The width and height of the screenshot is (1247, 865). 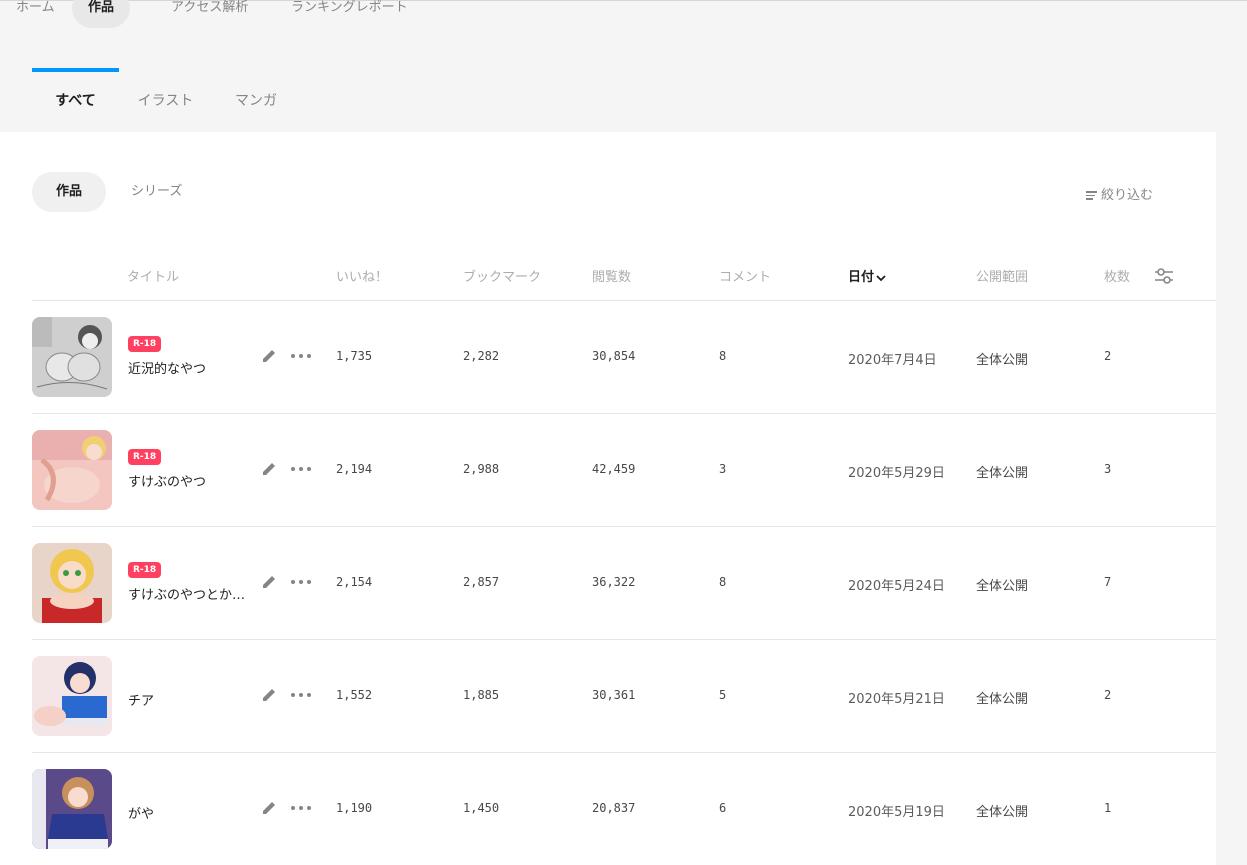 I want to click on likes-count: 1,552, so click(x=354, y=695).